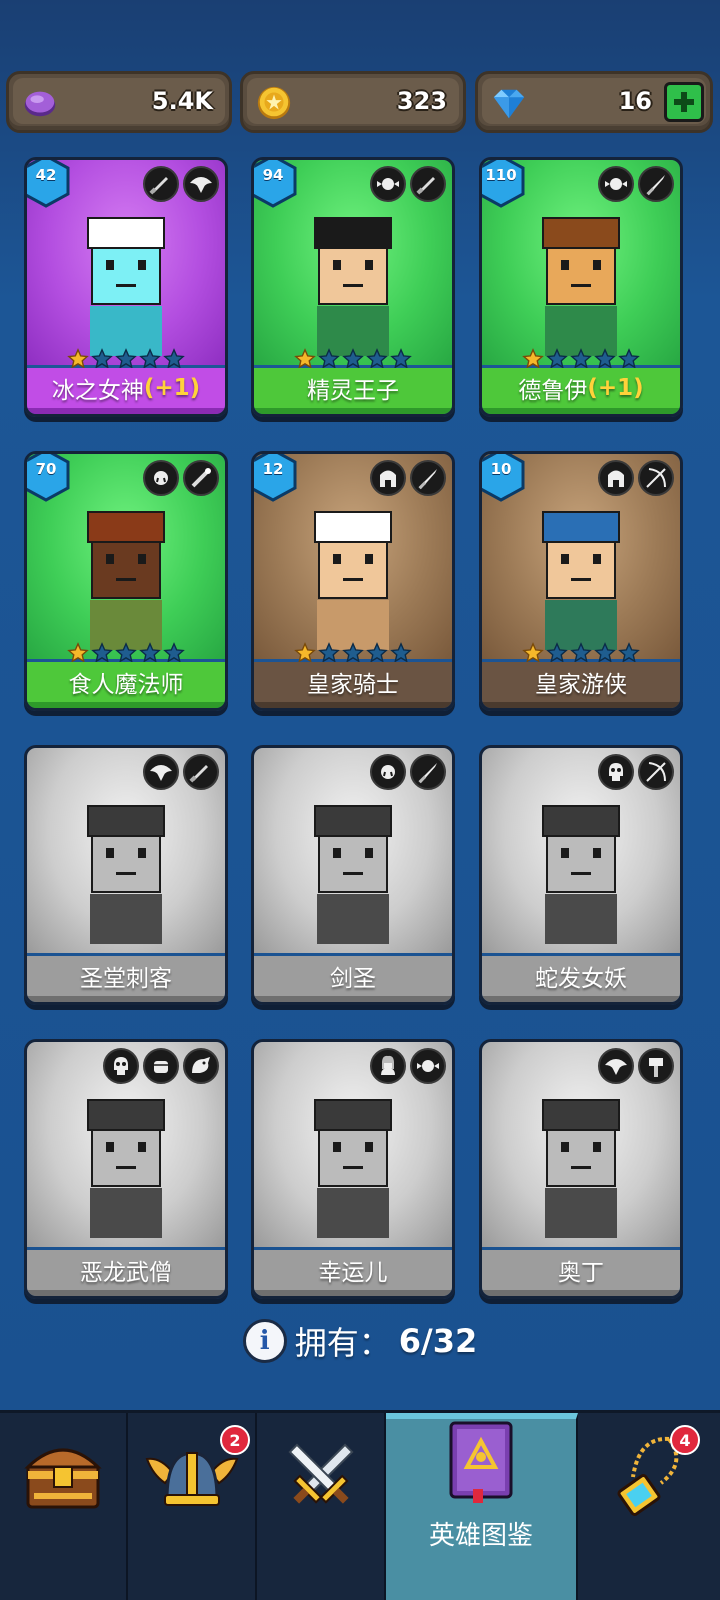 The image size is (720, 1600). I want to click on level-badge: 70, so click(49, 478).